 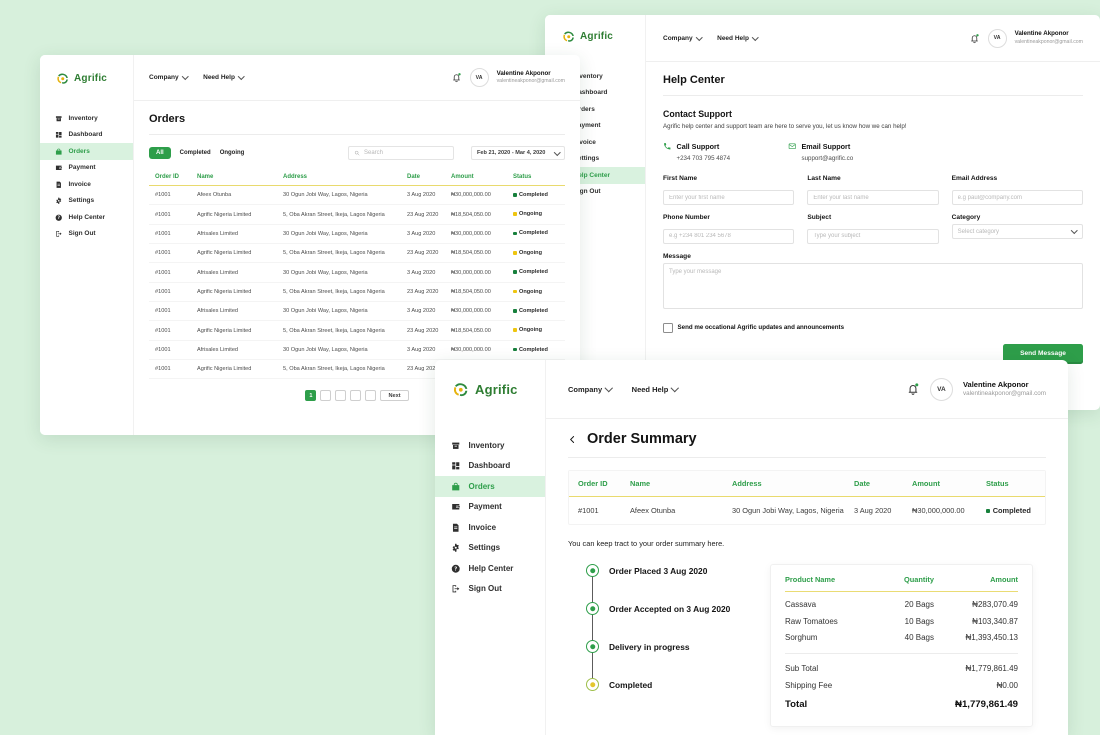 What do you see at coordinates (485, 589) in the screenshot?
I see `sidebar-item-label: Sign Out` at bounding box center [485, 589].